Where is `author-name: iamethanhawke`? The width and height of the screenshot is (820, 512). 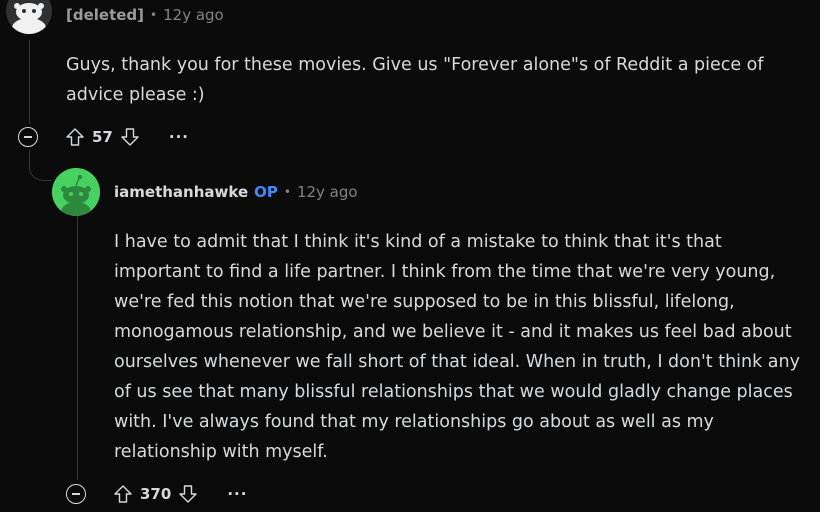 author-name: iamethanhawke is located at coordinates (181, 192).